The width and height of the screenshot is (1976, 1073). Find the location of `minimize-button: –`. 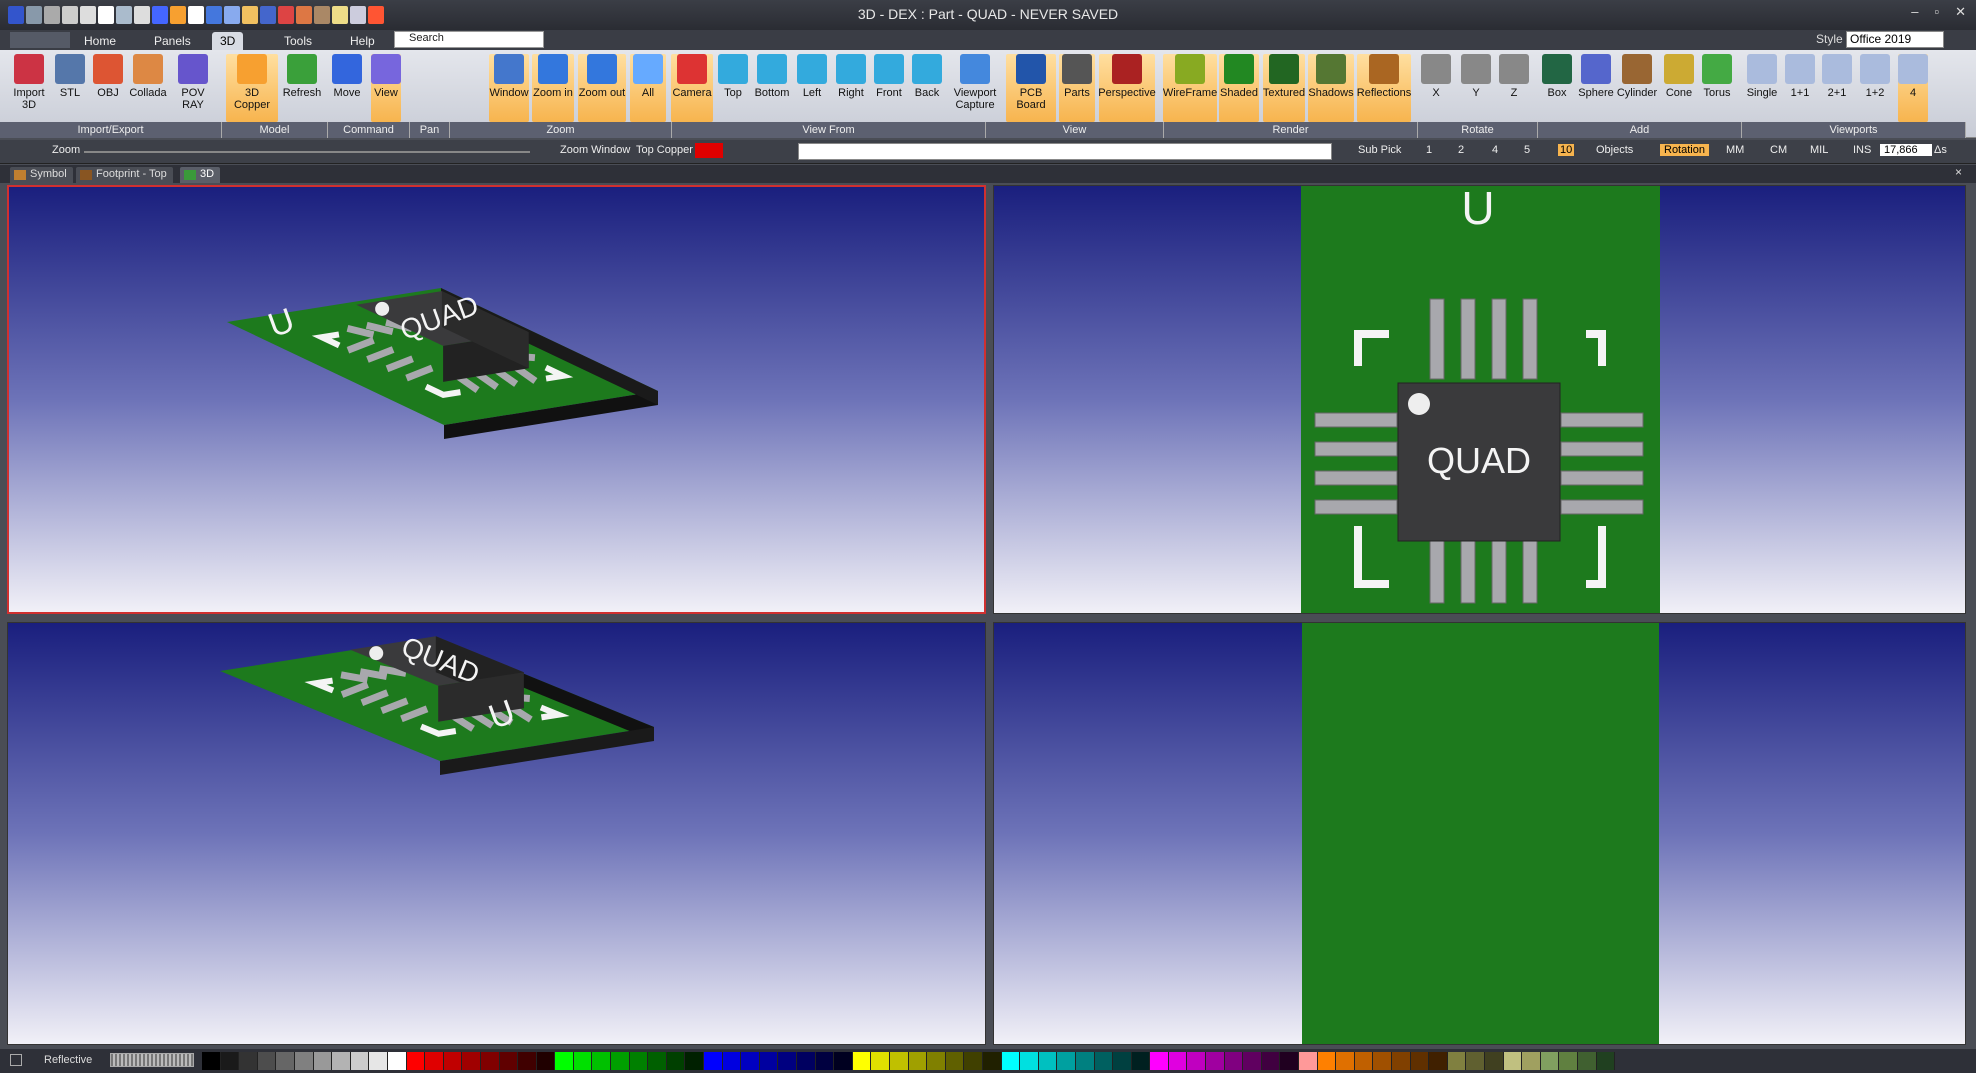

minimize-button: – is located at coordinates (1914, 12).